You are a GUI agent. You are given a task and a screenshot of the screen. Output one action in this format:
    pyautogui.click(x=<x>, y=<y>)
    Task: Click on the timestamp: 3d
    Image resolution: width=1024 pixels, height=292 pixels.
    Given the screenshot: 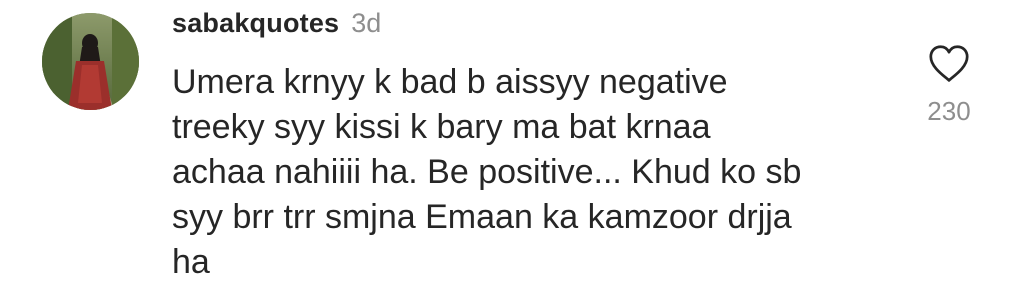 What is the action you would take?
    pyautogui.click(x=366, y=23)
    